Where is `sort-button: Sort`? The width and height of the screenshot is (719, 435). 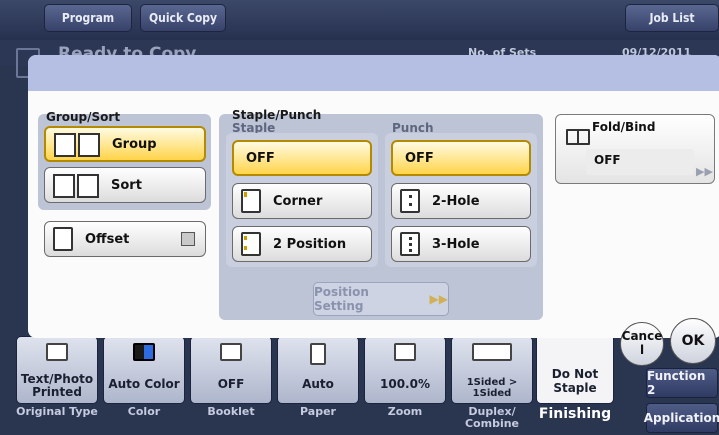 sort-button: Sort is located at coordinates (125, 185).